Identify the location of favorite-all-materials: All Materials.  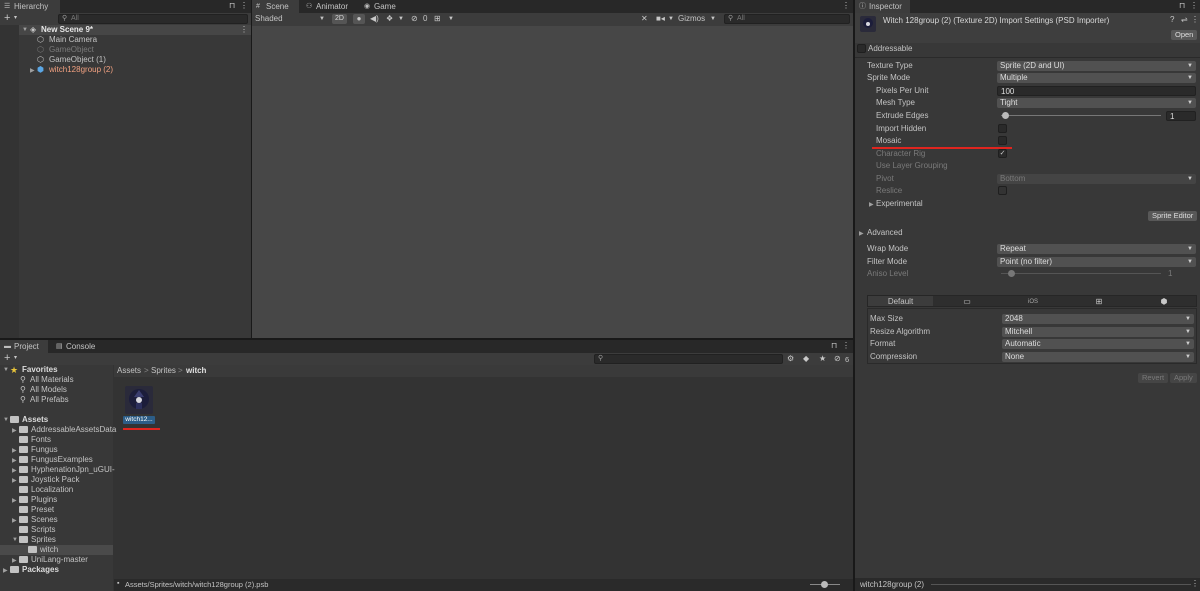
(52, 380).